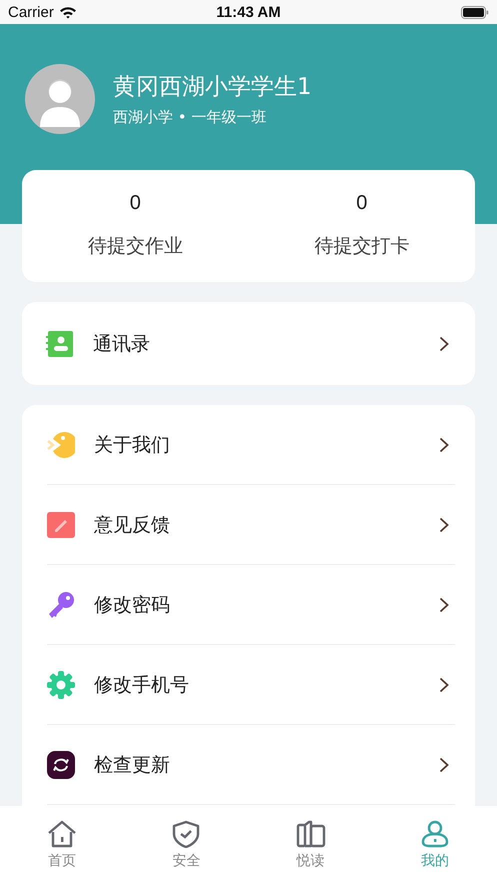  I want to click on menu-row: 关于我们, so click(251, 445).